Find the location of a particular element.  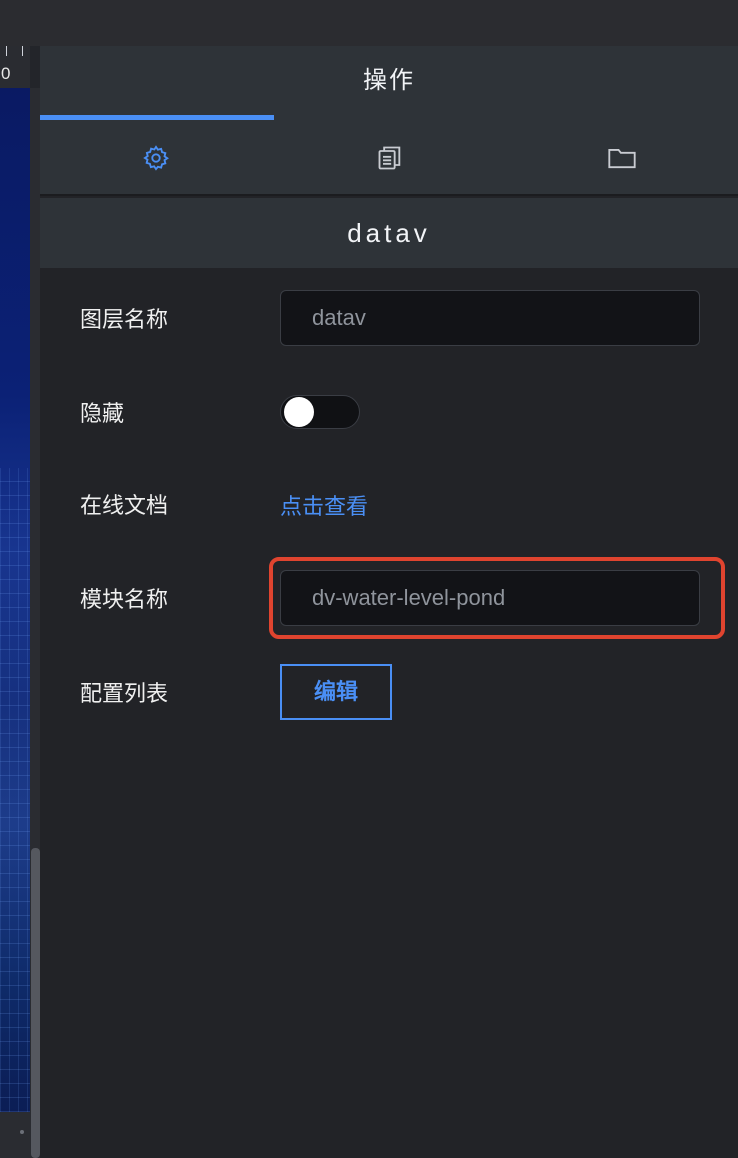

horizontal-ruler: 0 is located at coordinates (15, 67).